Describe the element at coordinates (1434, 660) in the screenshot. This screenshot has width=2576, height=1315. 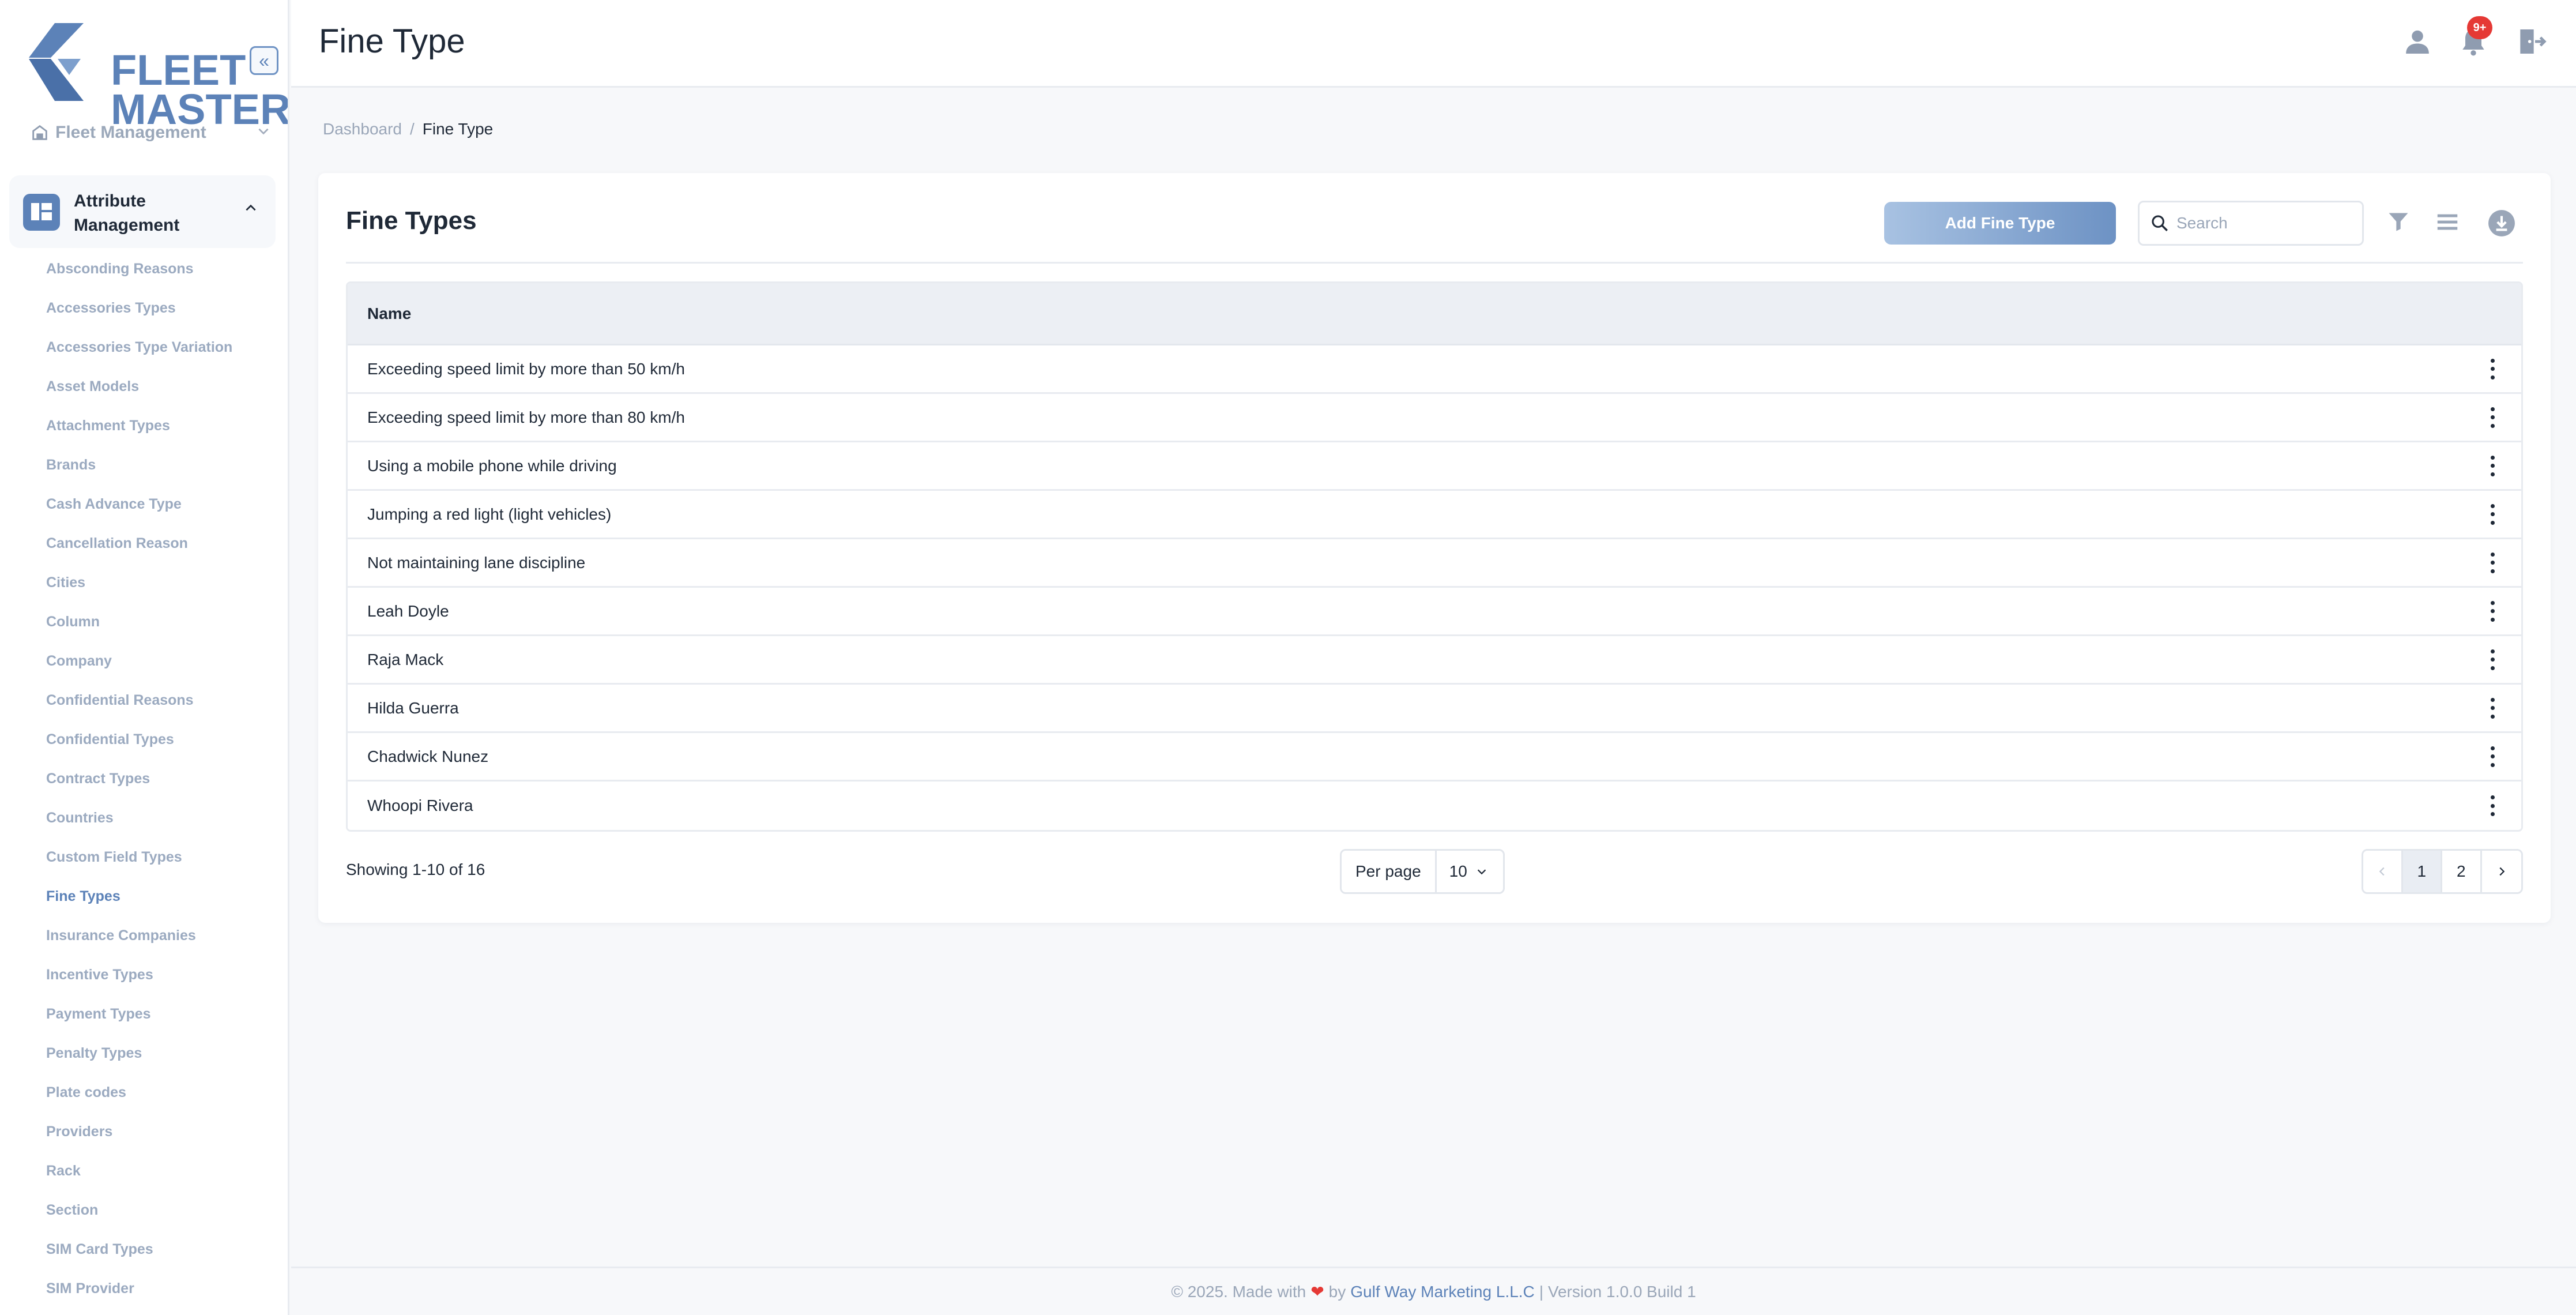
I see `table-row: Raja Mack` at that location.